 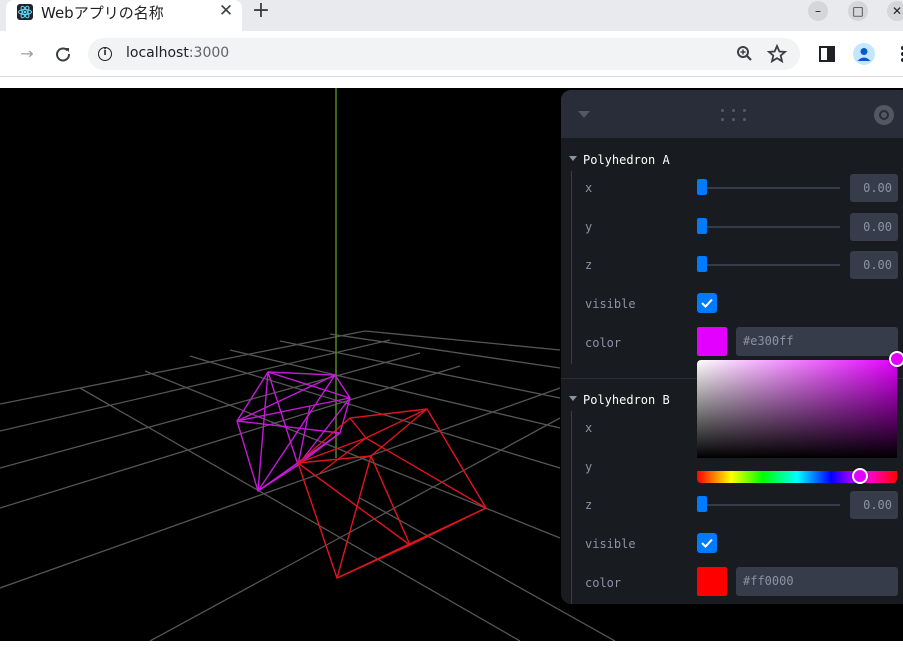 What do you see at coordinates (874, 505) in the screenshot?
I see `z-number-input-b: 0.00` at bounding box center [874, 505].